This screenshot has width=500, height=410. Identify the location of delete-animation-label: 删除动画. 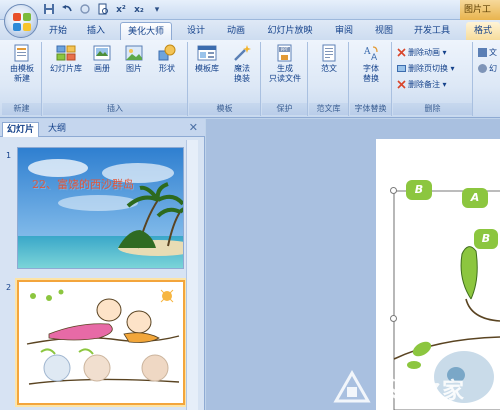
(424, 52).